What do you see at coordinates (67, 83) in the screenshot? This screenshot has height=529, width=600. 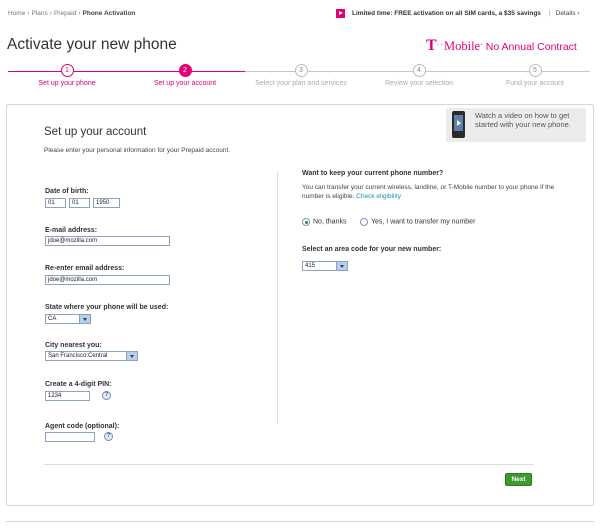 I see `step-label: Set up your phone` at bounding box center [67, 83].